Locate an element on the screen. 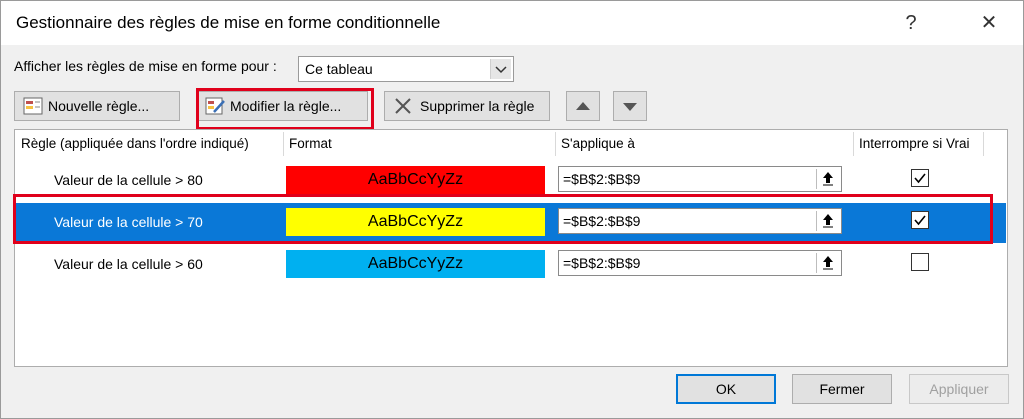 The width and height of the screenshot is (1024, 419). rule-description: Valeur de la cellule > 60 is located at coordinates (128, 264).